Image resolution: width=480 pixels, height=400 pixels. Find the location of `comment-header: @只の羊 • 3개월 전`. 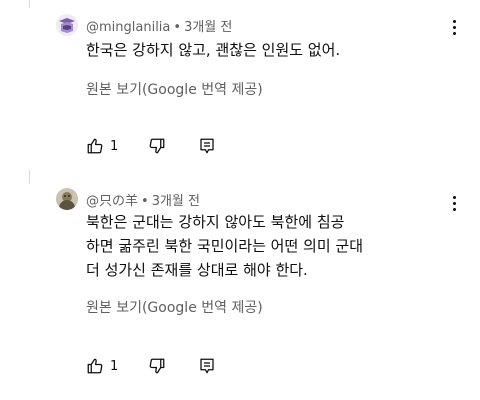

comment-header: @只の羊 • 3개월 전 is located at coordinates (143, 199).